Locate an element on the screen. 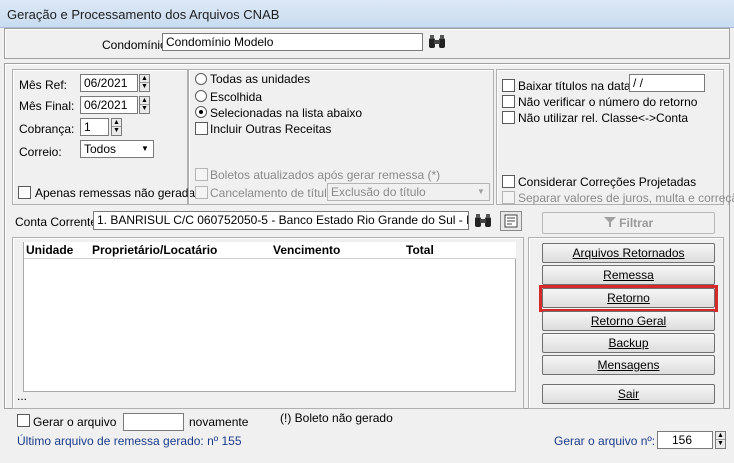 This screenshot has height=463, width=734. cobranca-spinner: ▲ ▼ is located at coordinates (116, 127).